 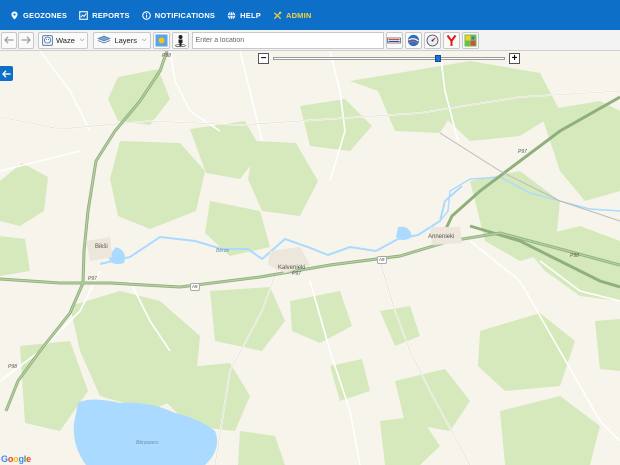 I want to click on map-pin-icon, so click(x=14, y=15).